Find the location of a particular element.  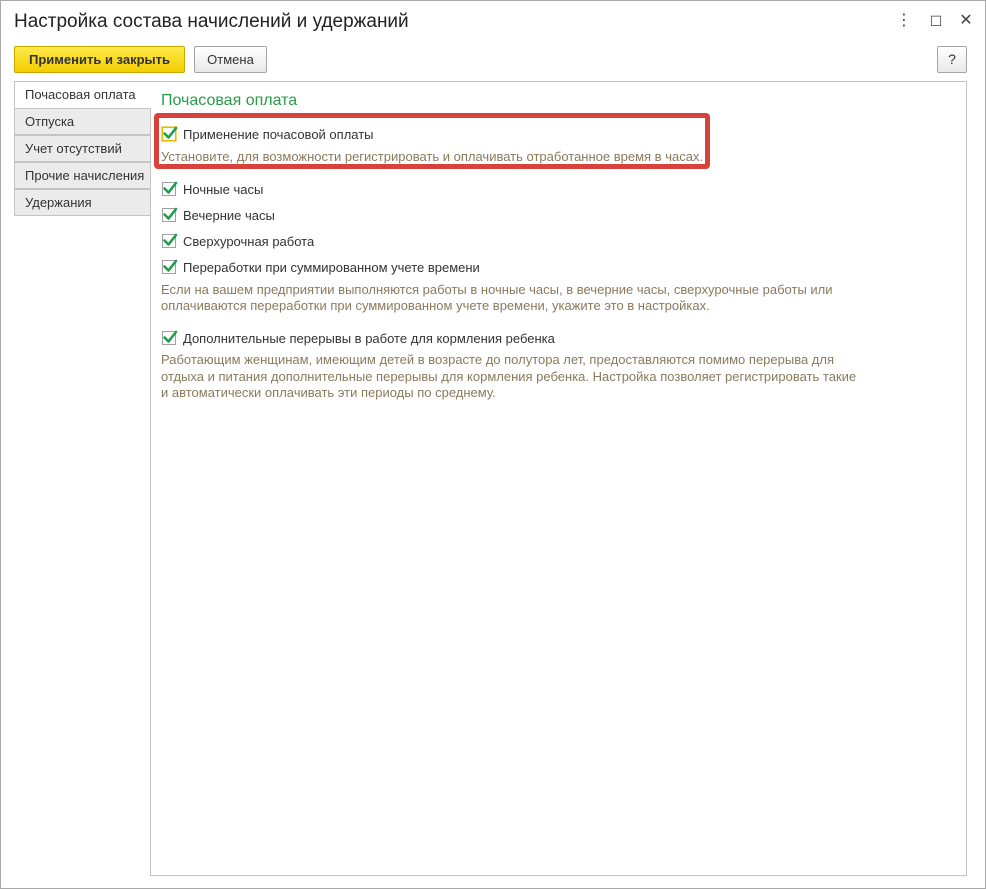

tab-other-accruals: Прочие начисления is located at coordinates (82, 175).